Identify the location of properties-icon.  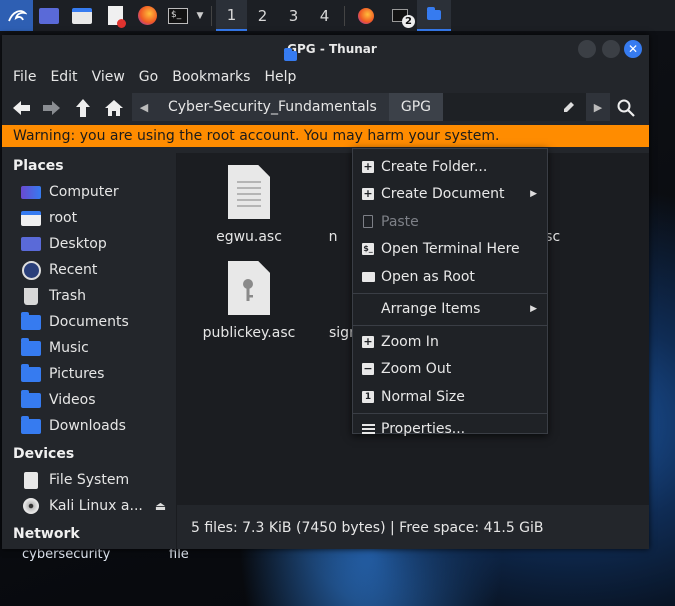
(368, 429).